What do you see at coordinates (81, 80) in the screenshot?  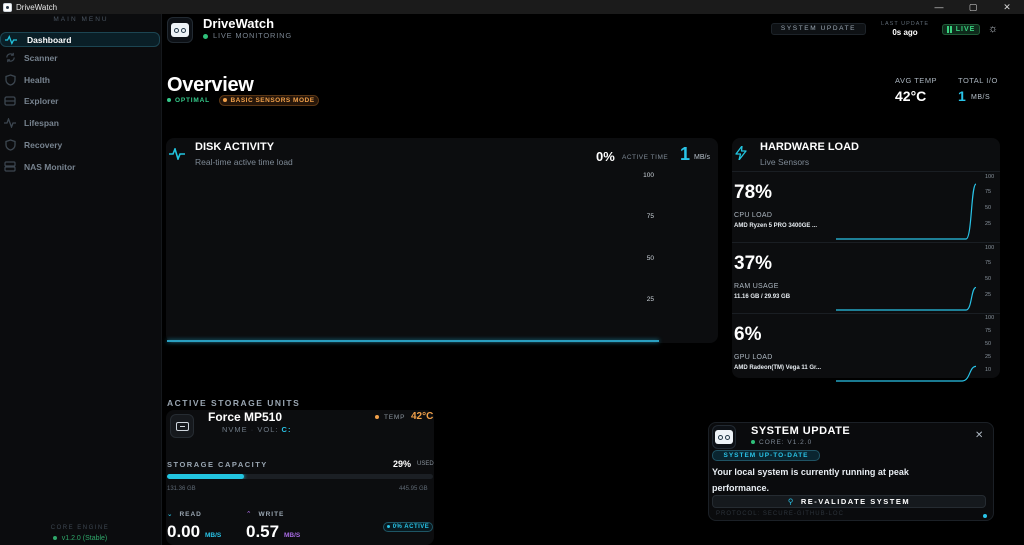 I see `sidebar-item-health: Health` at bounding box center [81, 80].